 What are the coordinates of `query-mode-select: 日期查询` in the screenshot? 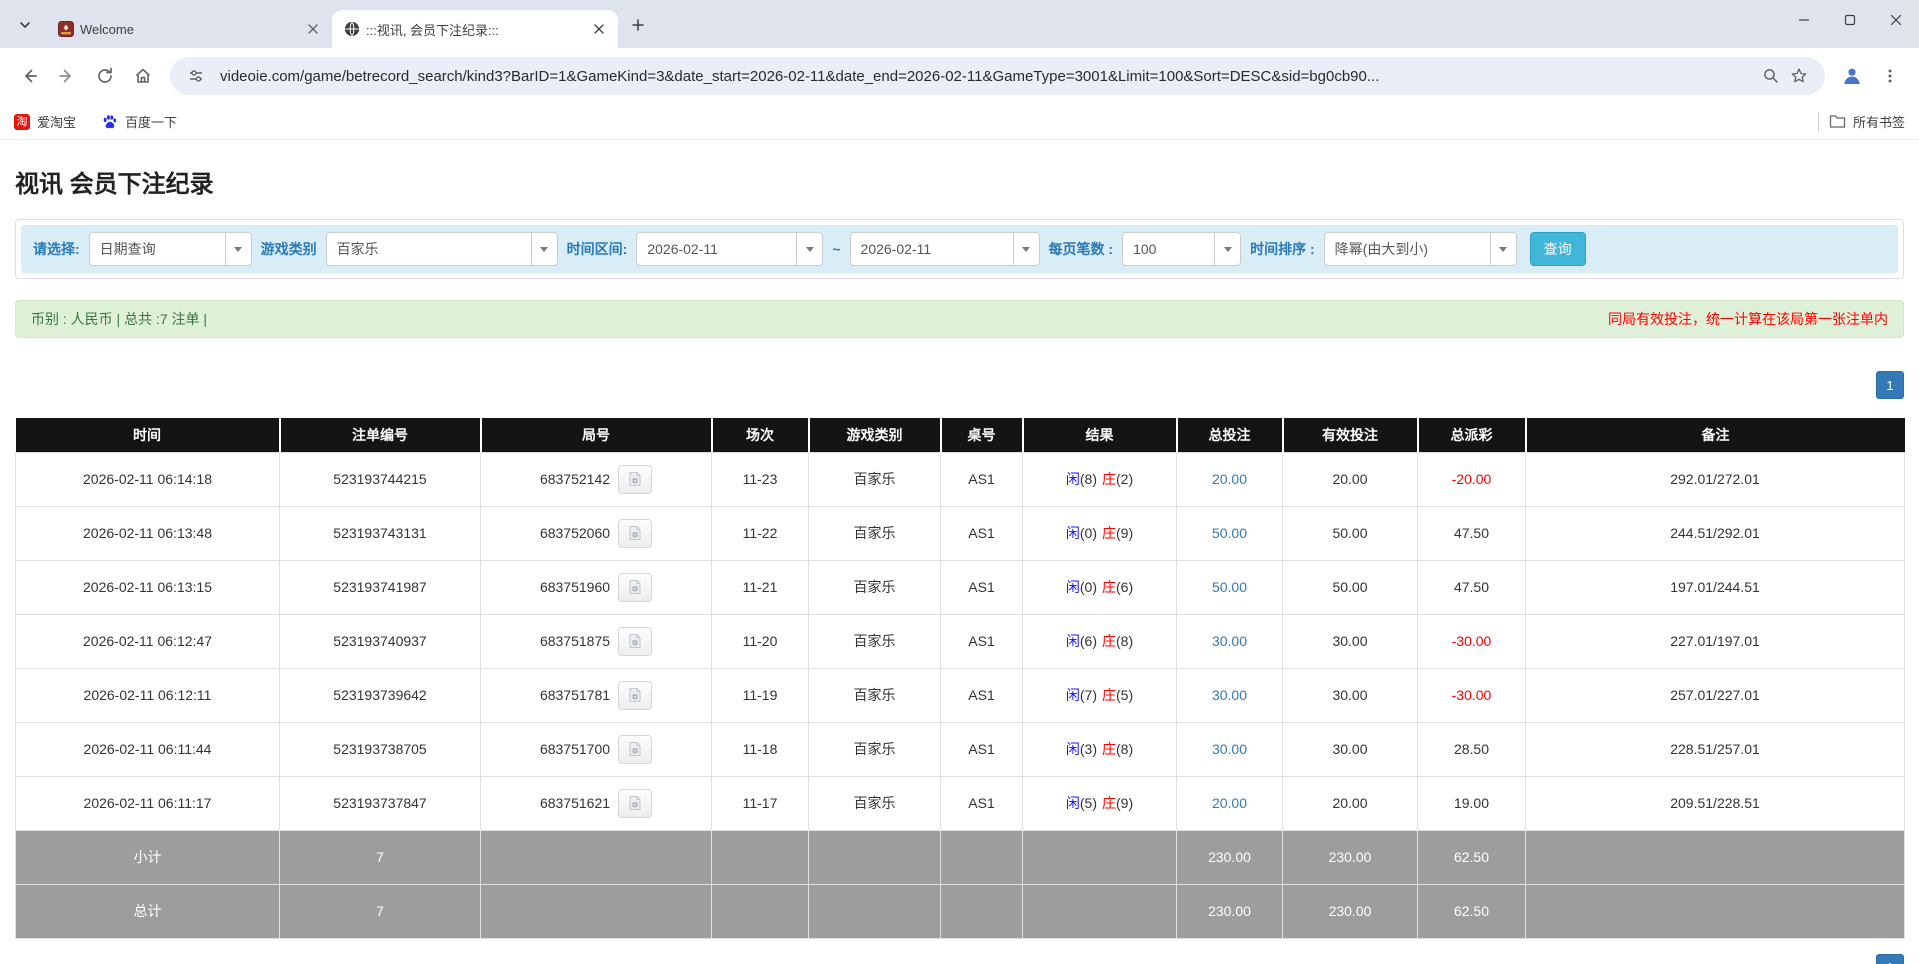 It's located at (170, 249).